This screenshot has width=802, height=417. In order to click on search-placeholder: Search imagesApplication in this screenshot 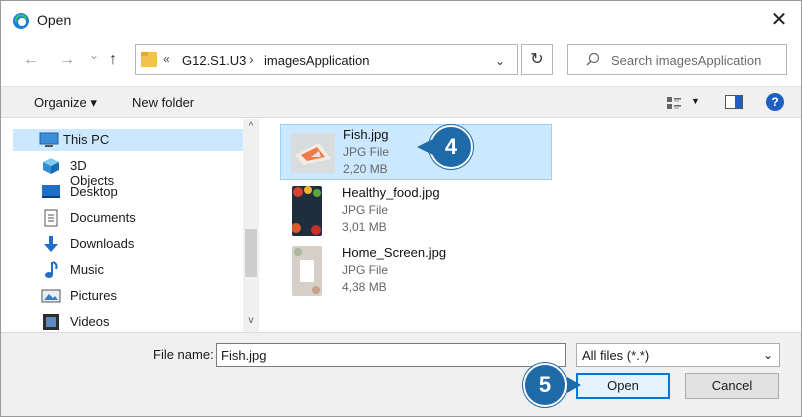, I will do `click(686, 60)`.